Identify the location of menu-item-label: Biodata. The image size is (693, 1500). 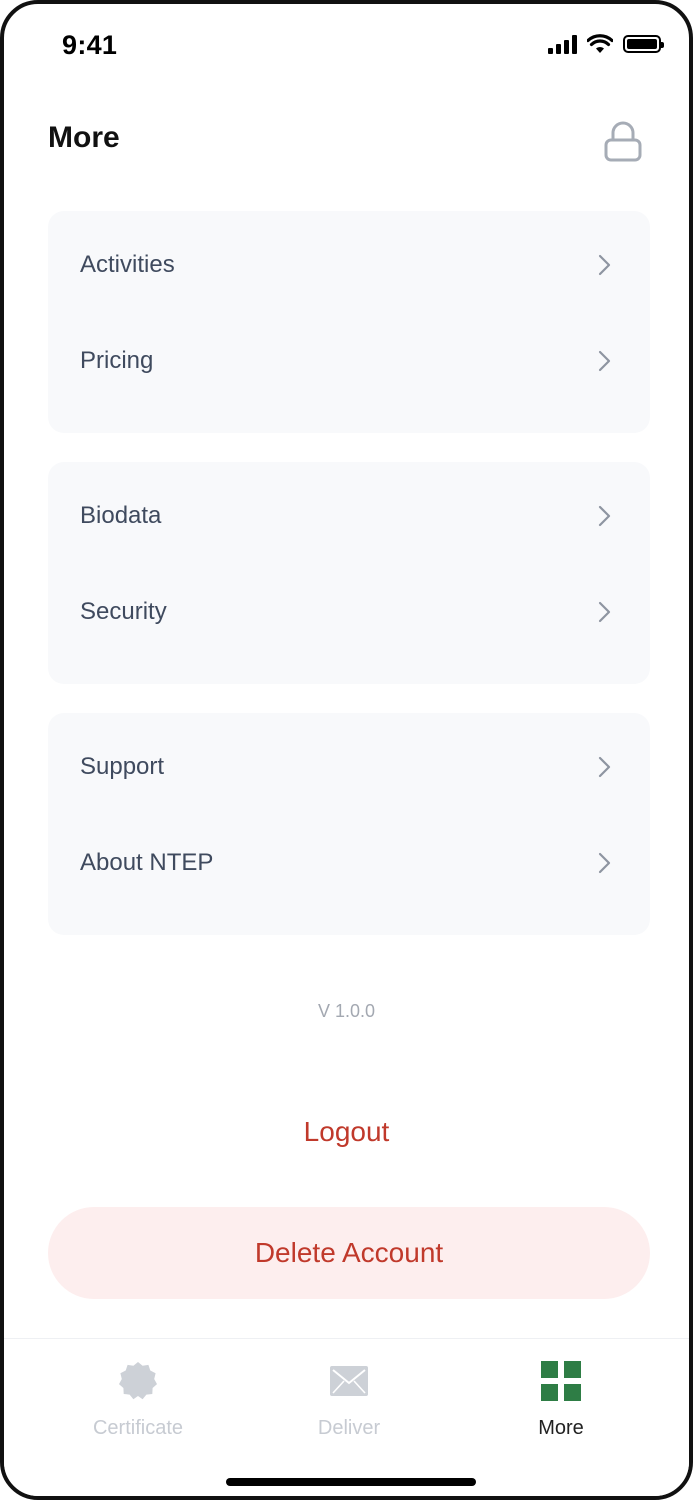
(121, 515).